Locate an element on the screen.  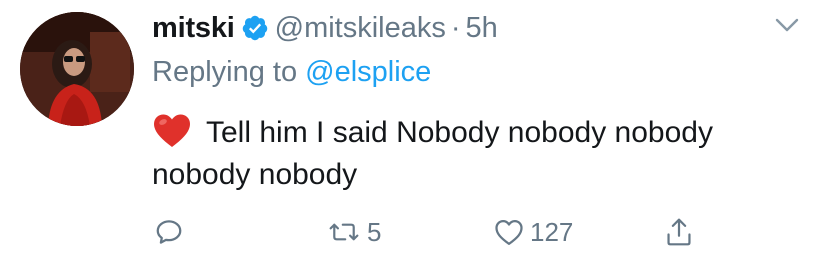
retweet-icon is located at coordinates (344, 232).